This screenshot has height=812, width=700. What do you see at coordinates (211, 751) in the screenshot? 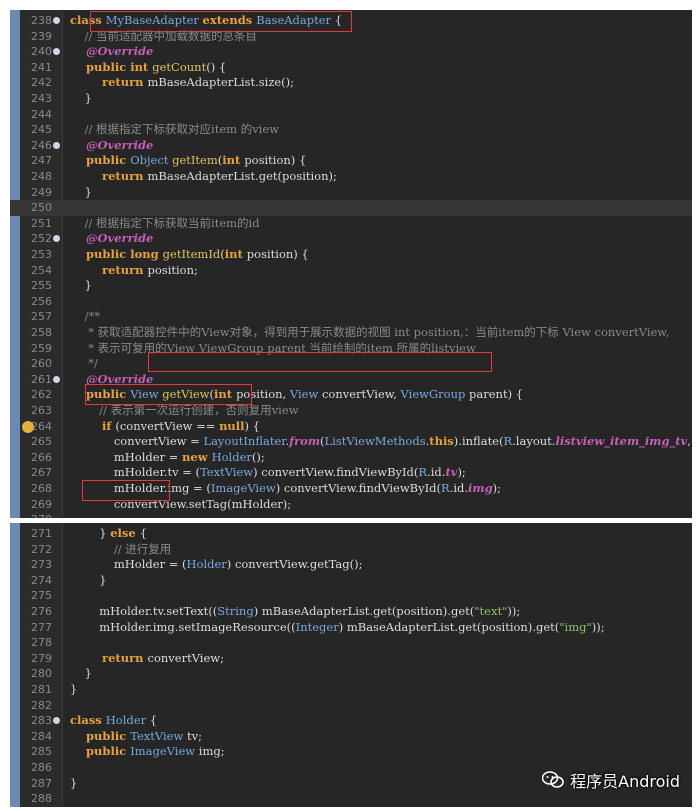
I see `code-token: img;` at bounding box center [211, 751].